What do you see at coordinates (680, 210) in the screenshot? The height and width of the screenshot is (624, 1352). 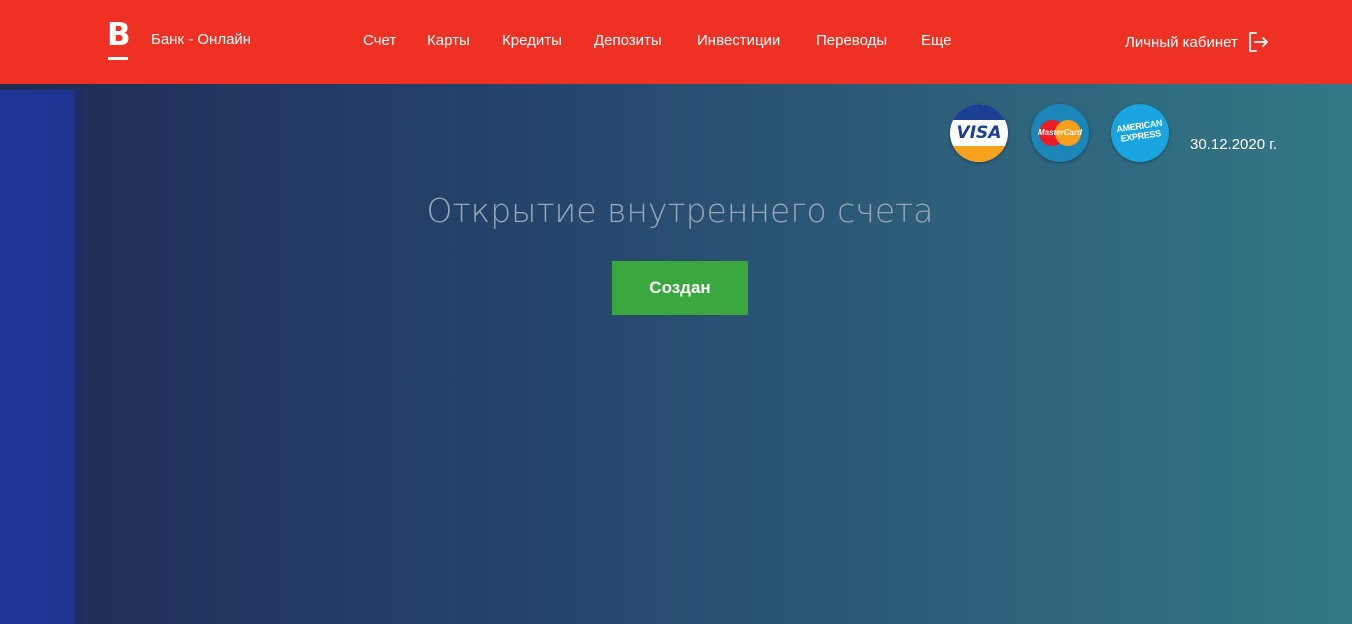 I see `page-title: Открытие внутреннего счета` at bounding box center [680, 210].